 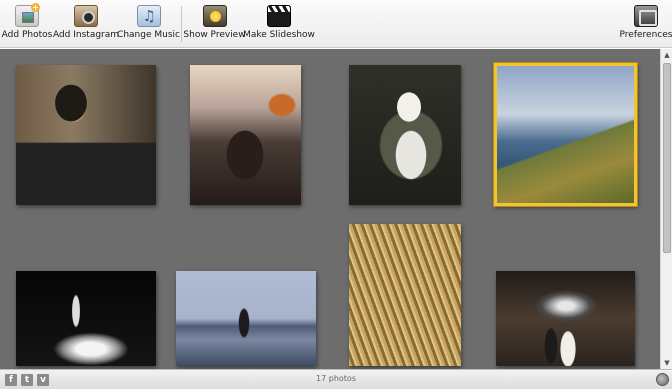 I want to click on instagram-camera-icon, so click(x=86, y=16).